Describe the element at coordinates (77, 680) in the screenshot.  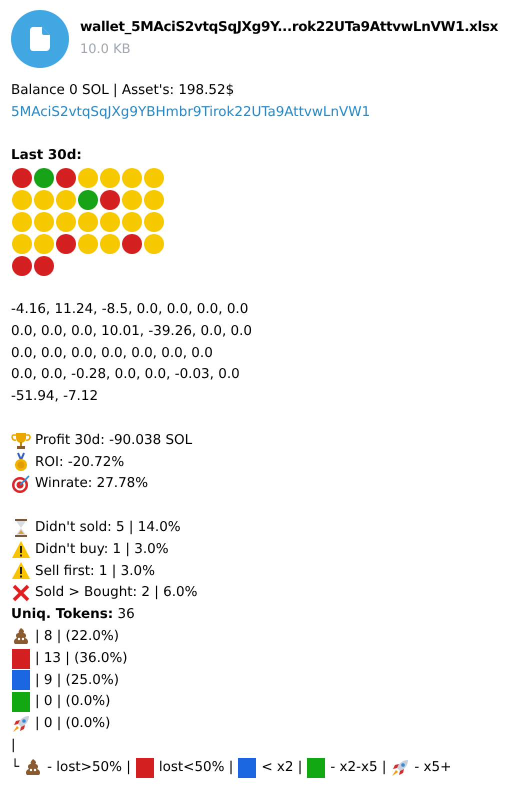
I see `token-stat: | 9 | (25.0%)` at that location.